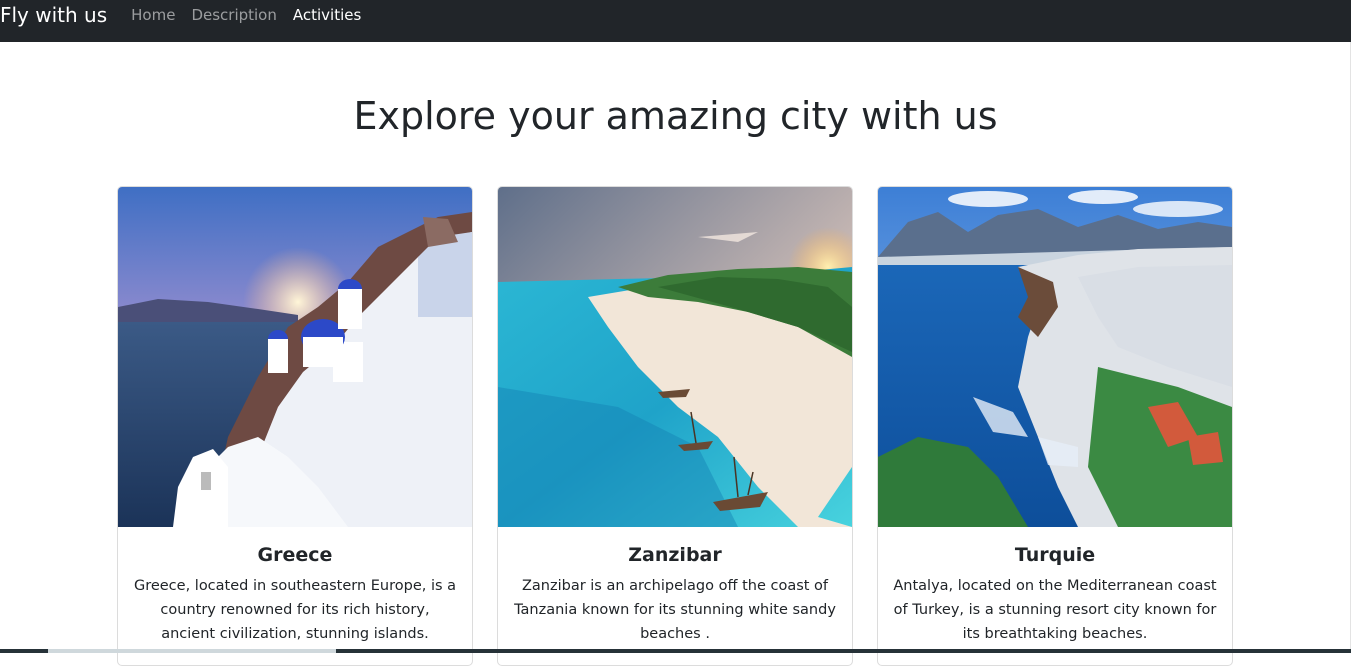  I want to click on nav-link-home: Home, so click(153, 15).